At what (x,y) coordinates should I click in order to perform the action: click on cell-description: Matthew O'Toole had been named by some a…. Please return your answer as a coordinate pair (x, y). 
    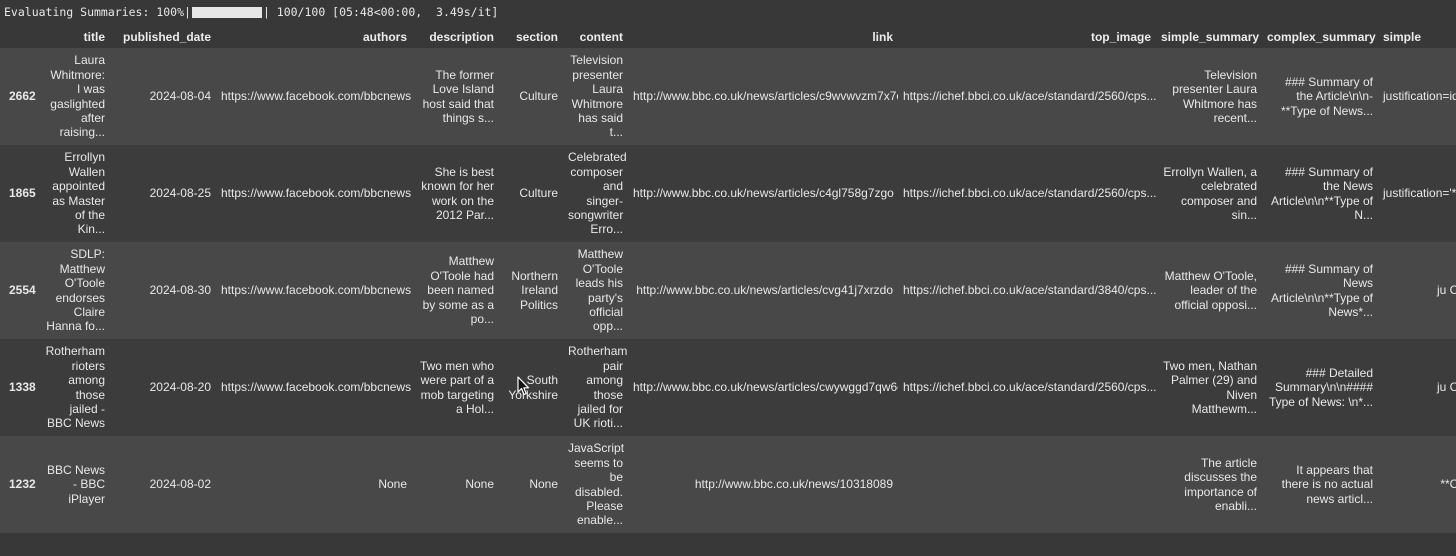
    Looking at the image, I should click on (455, 290).